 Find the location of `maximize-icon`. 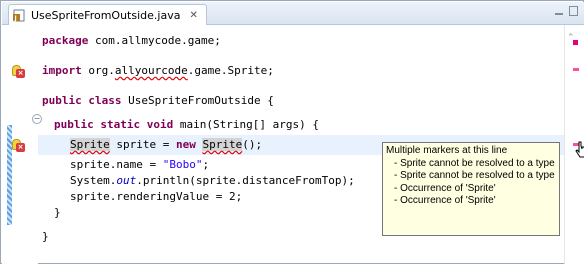

maximize-icon is located at coordinates (573, 11).